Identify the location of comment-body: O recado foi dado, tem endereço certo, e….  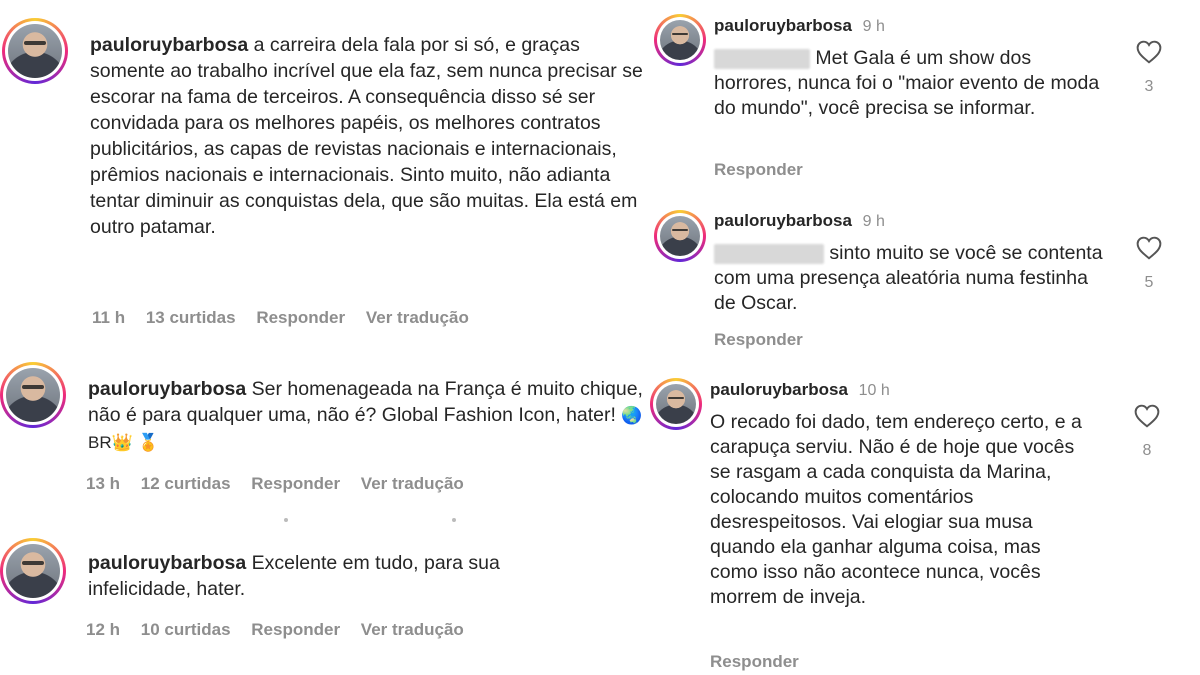
(896, 509).